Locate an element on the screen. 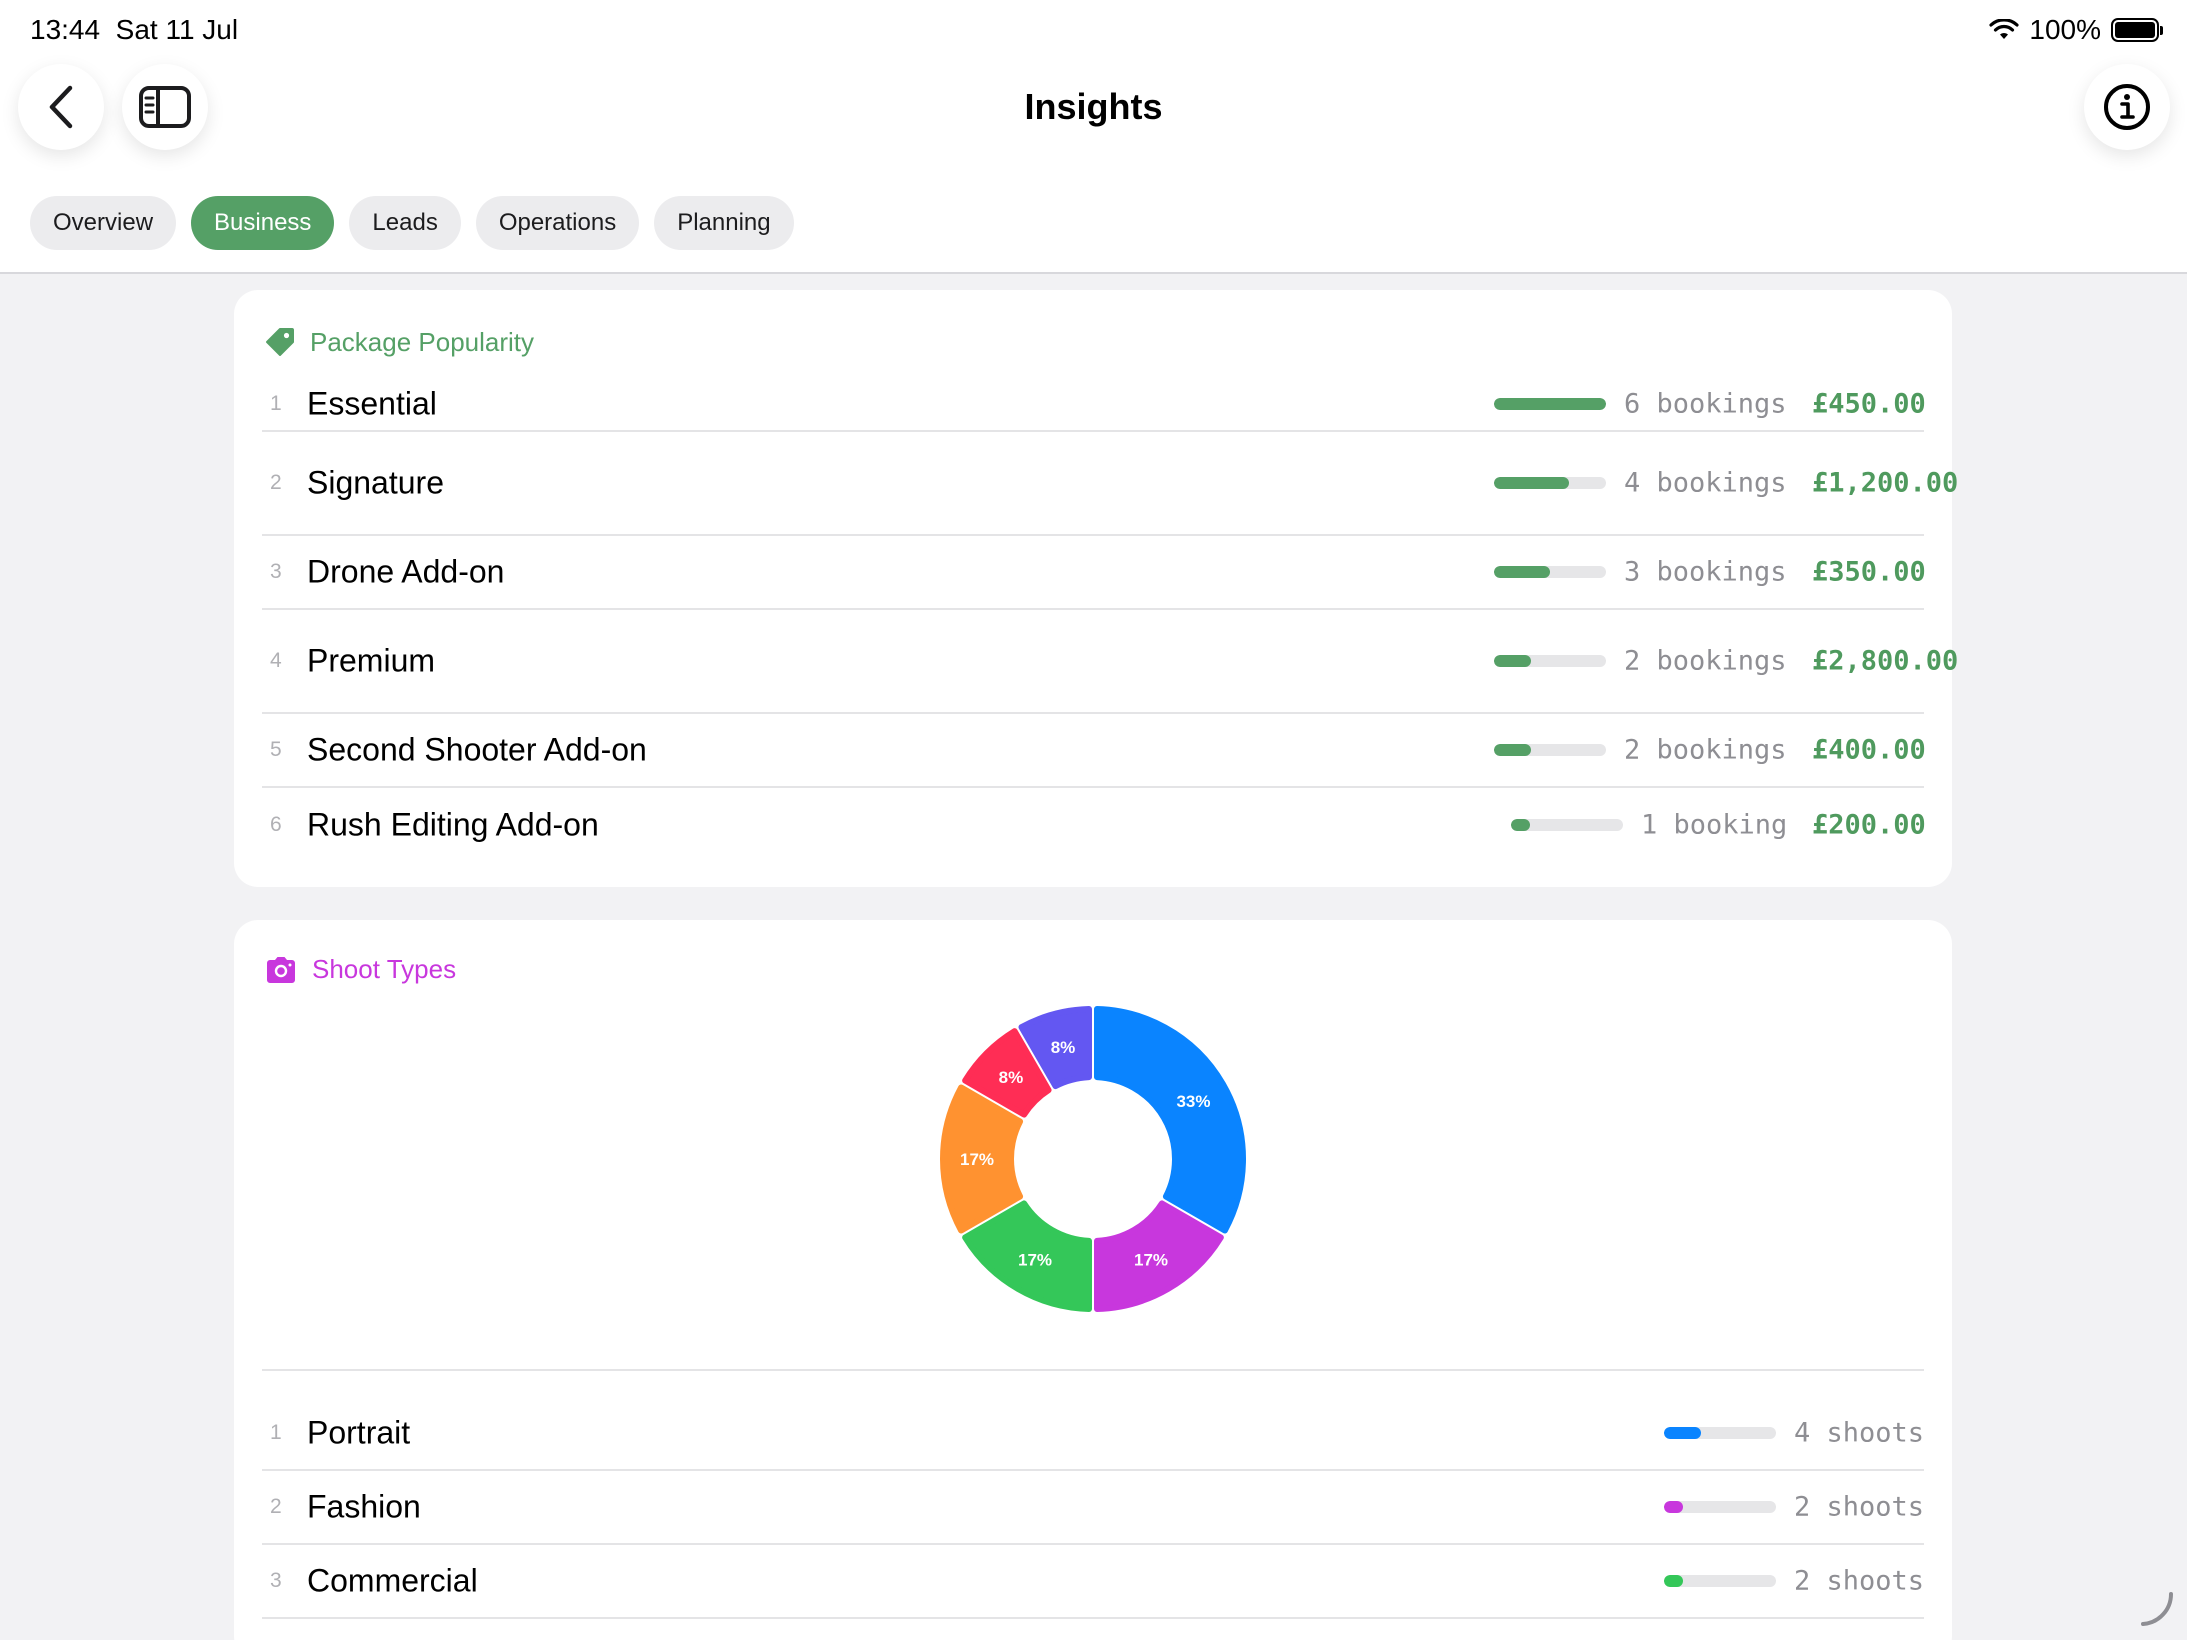 The height and width of the screenshot is (1640, 2187). shoot-types-donut-chart: 33% 17% 17% 17% 8% 8% is located at coordinates (1093, 1159).